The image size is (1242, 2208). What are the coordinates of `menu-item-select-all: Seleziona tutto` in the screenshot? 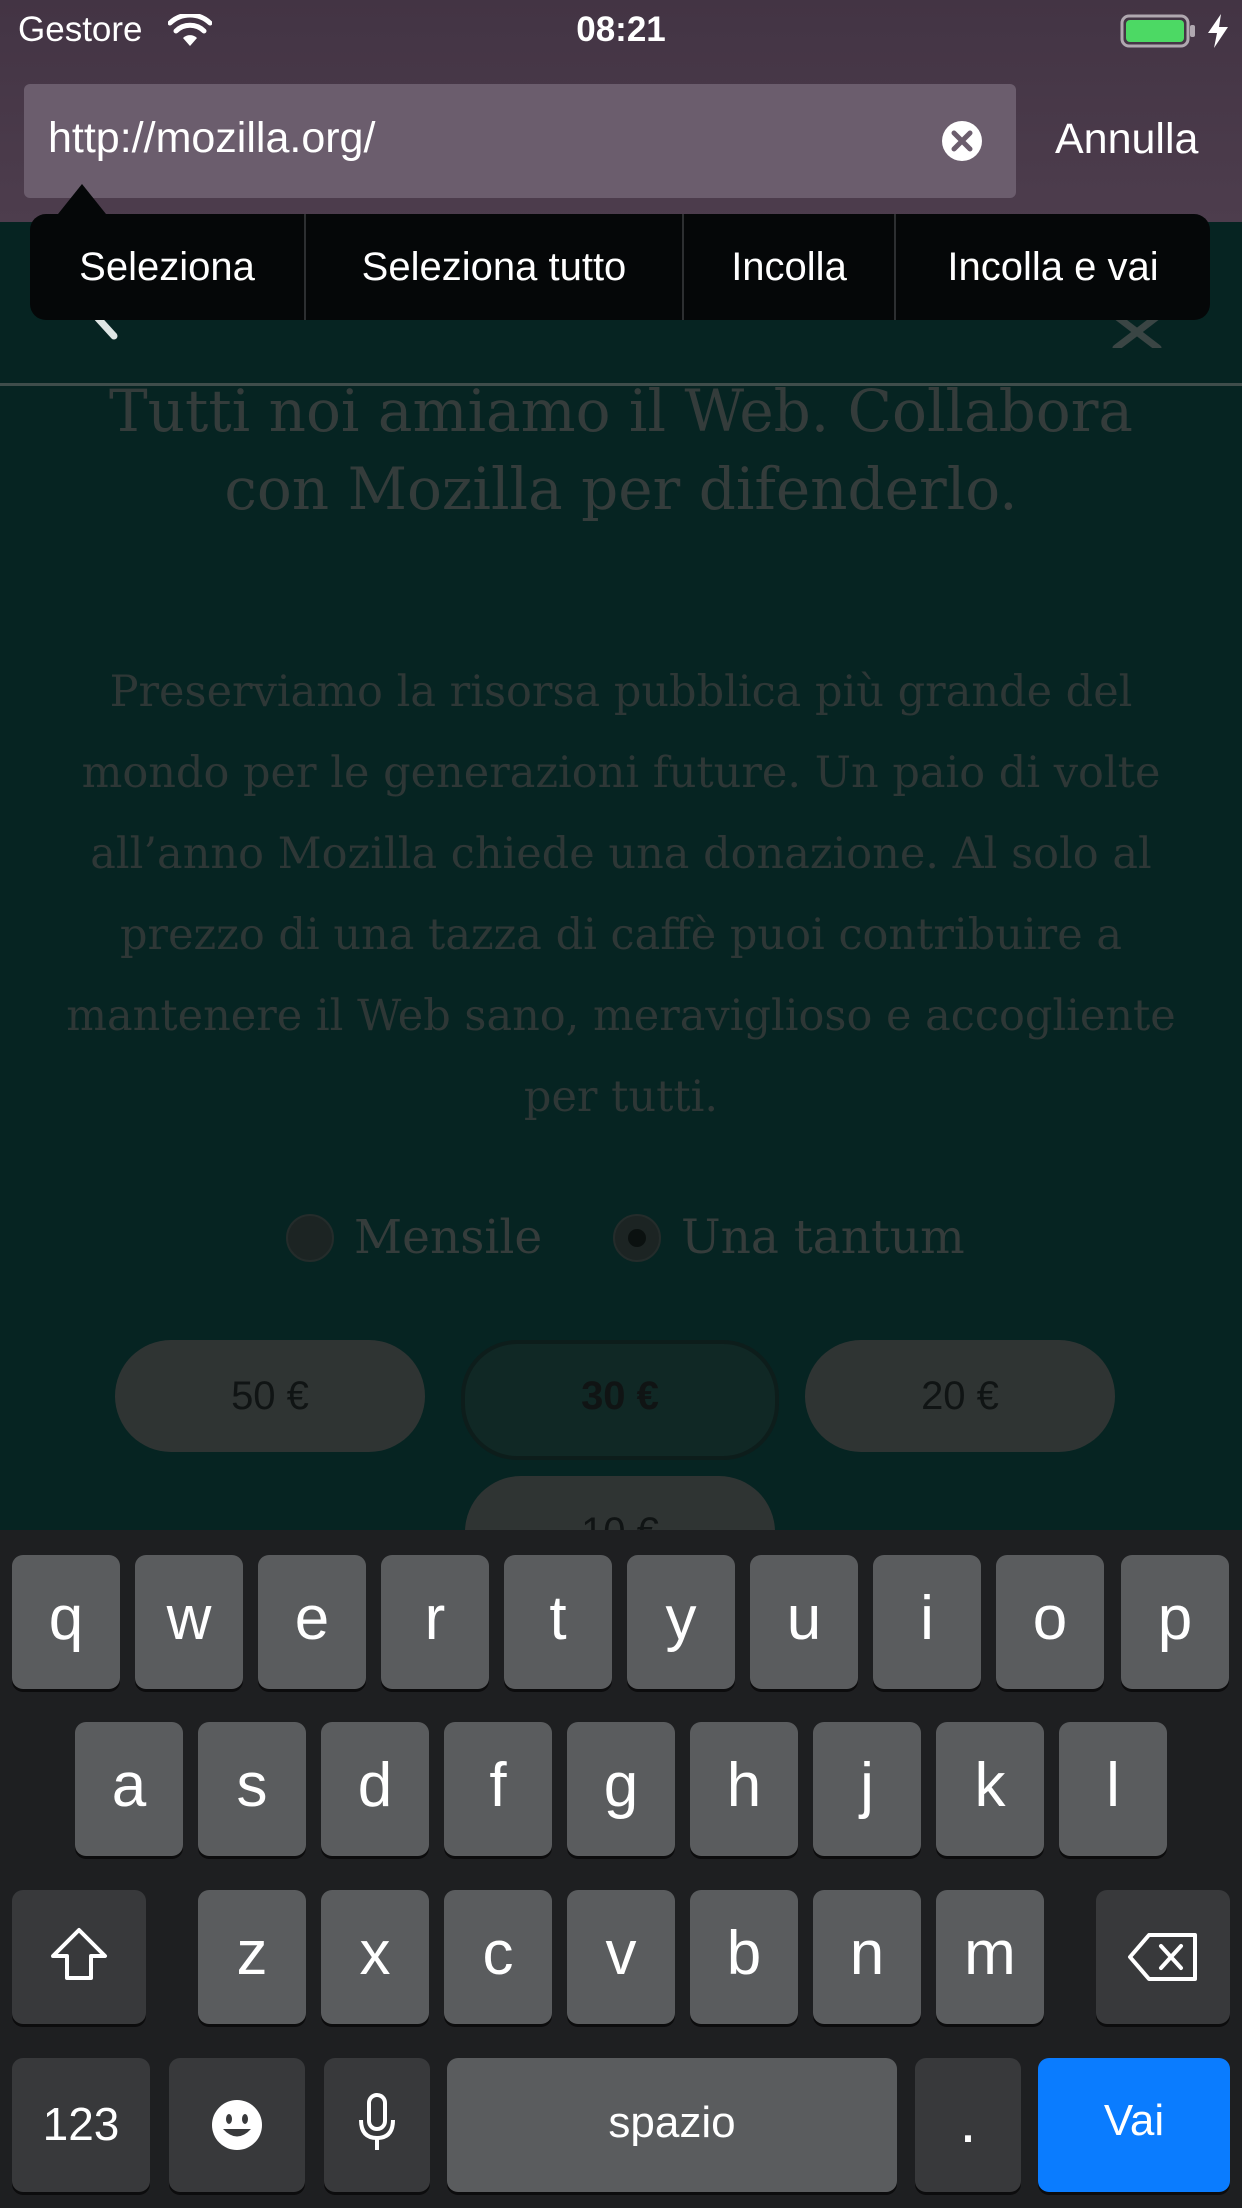 It's located at (494, 267).